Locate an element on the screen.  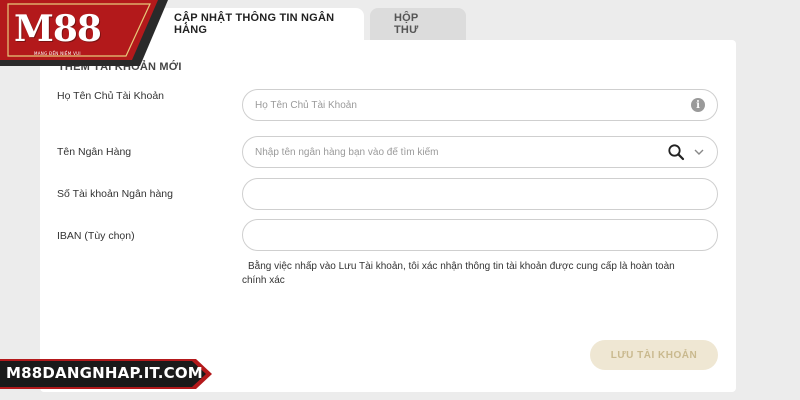
tab-inbox: HỘP THƯ is located at coordinates (418, 24).